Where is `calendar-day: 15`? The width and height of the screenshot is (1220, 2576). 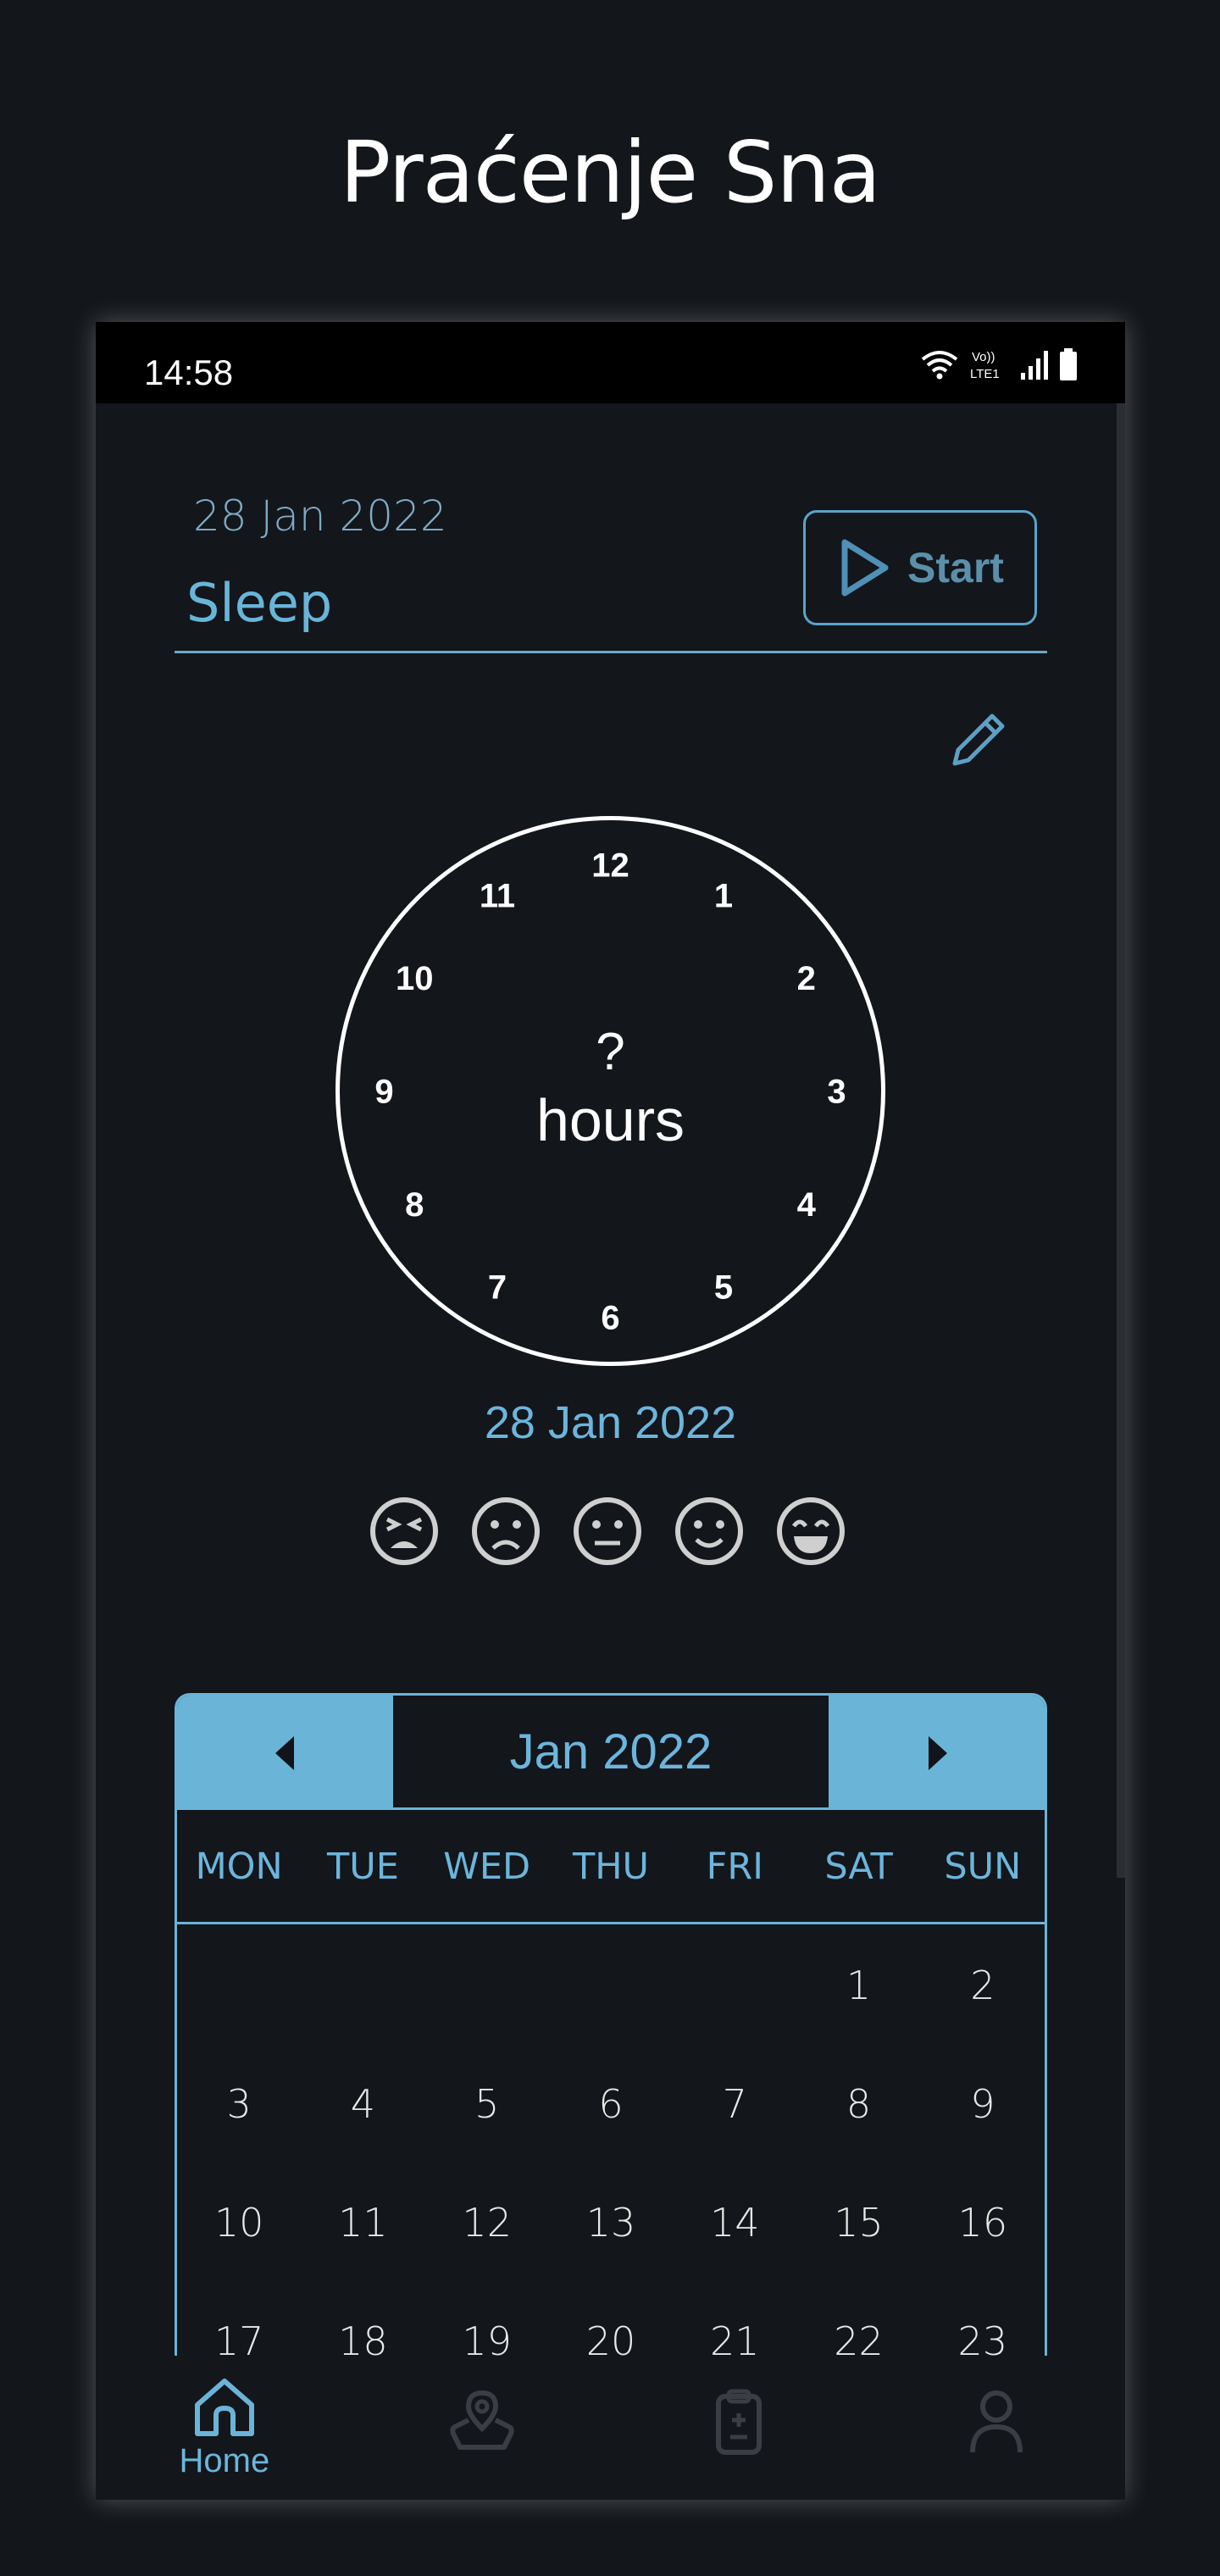 calendar-day: 15 is located at coordinates (858, 2222).